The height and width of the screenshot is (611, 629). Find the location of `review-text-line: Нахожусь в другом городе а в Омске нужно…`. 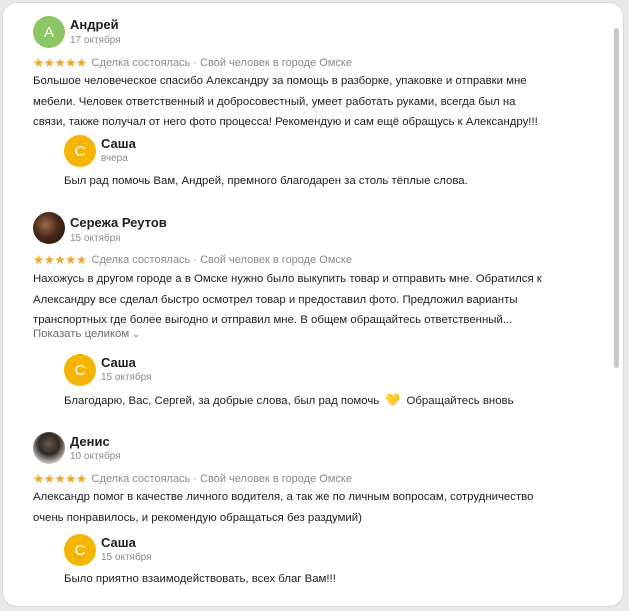

review-text-line: Нахожусь в другом городе а в Омске нужно… is located at coordinates (287, 279).